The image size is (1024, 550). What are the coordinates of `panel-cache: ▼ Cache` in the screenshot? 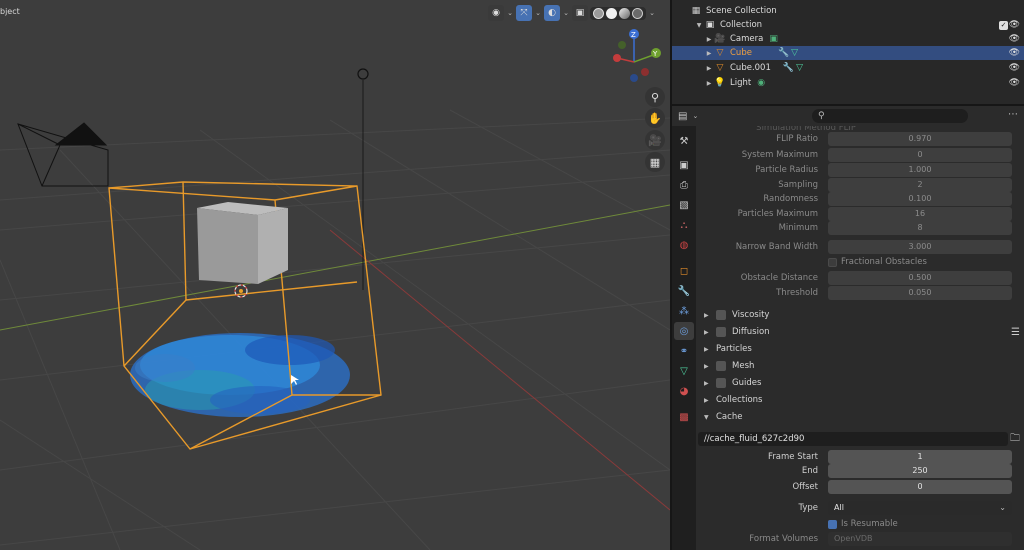 It's located at (863, 417).